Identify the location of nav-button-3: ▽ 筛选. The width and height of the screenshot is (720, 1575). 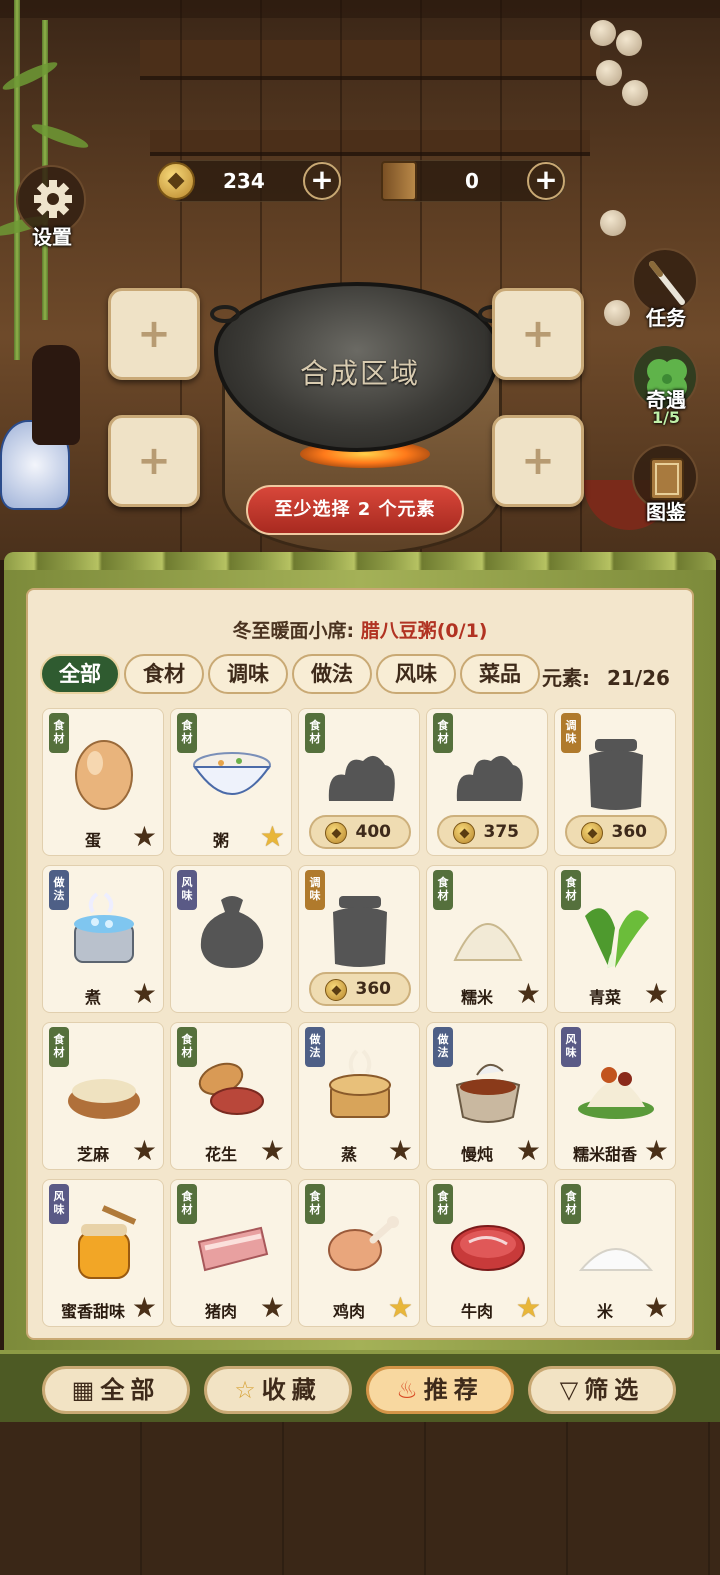
(602, 1390).